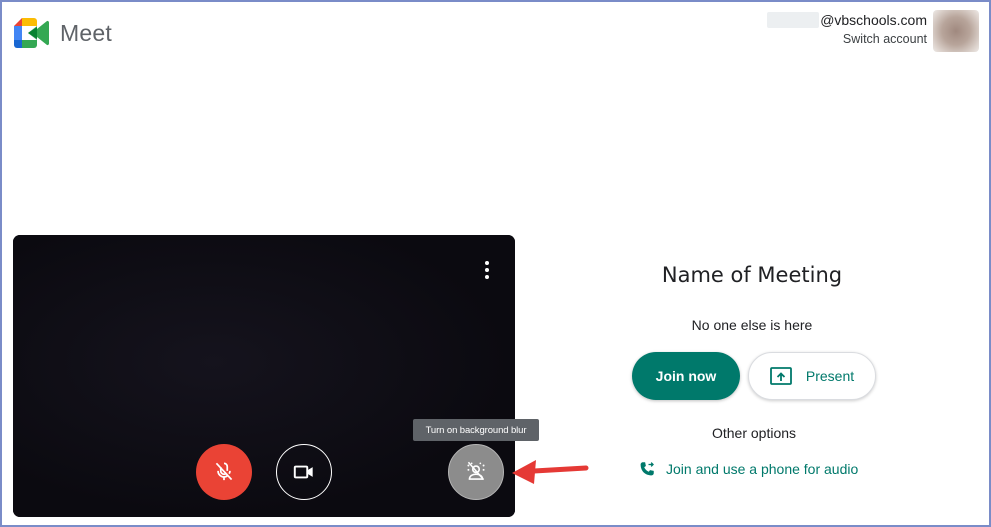  Describe the element at coordinates (487, 270) in the screenshot. I see `more-vert-icon` at that location.